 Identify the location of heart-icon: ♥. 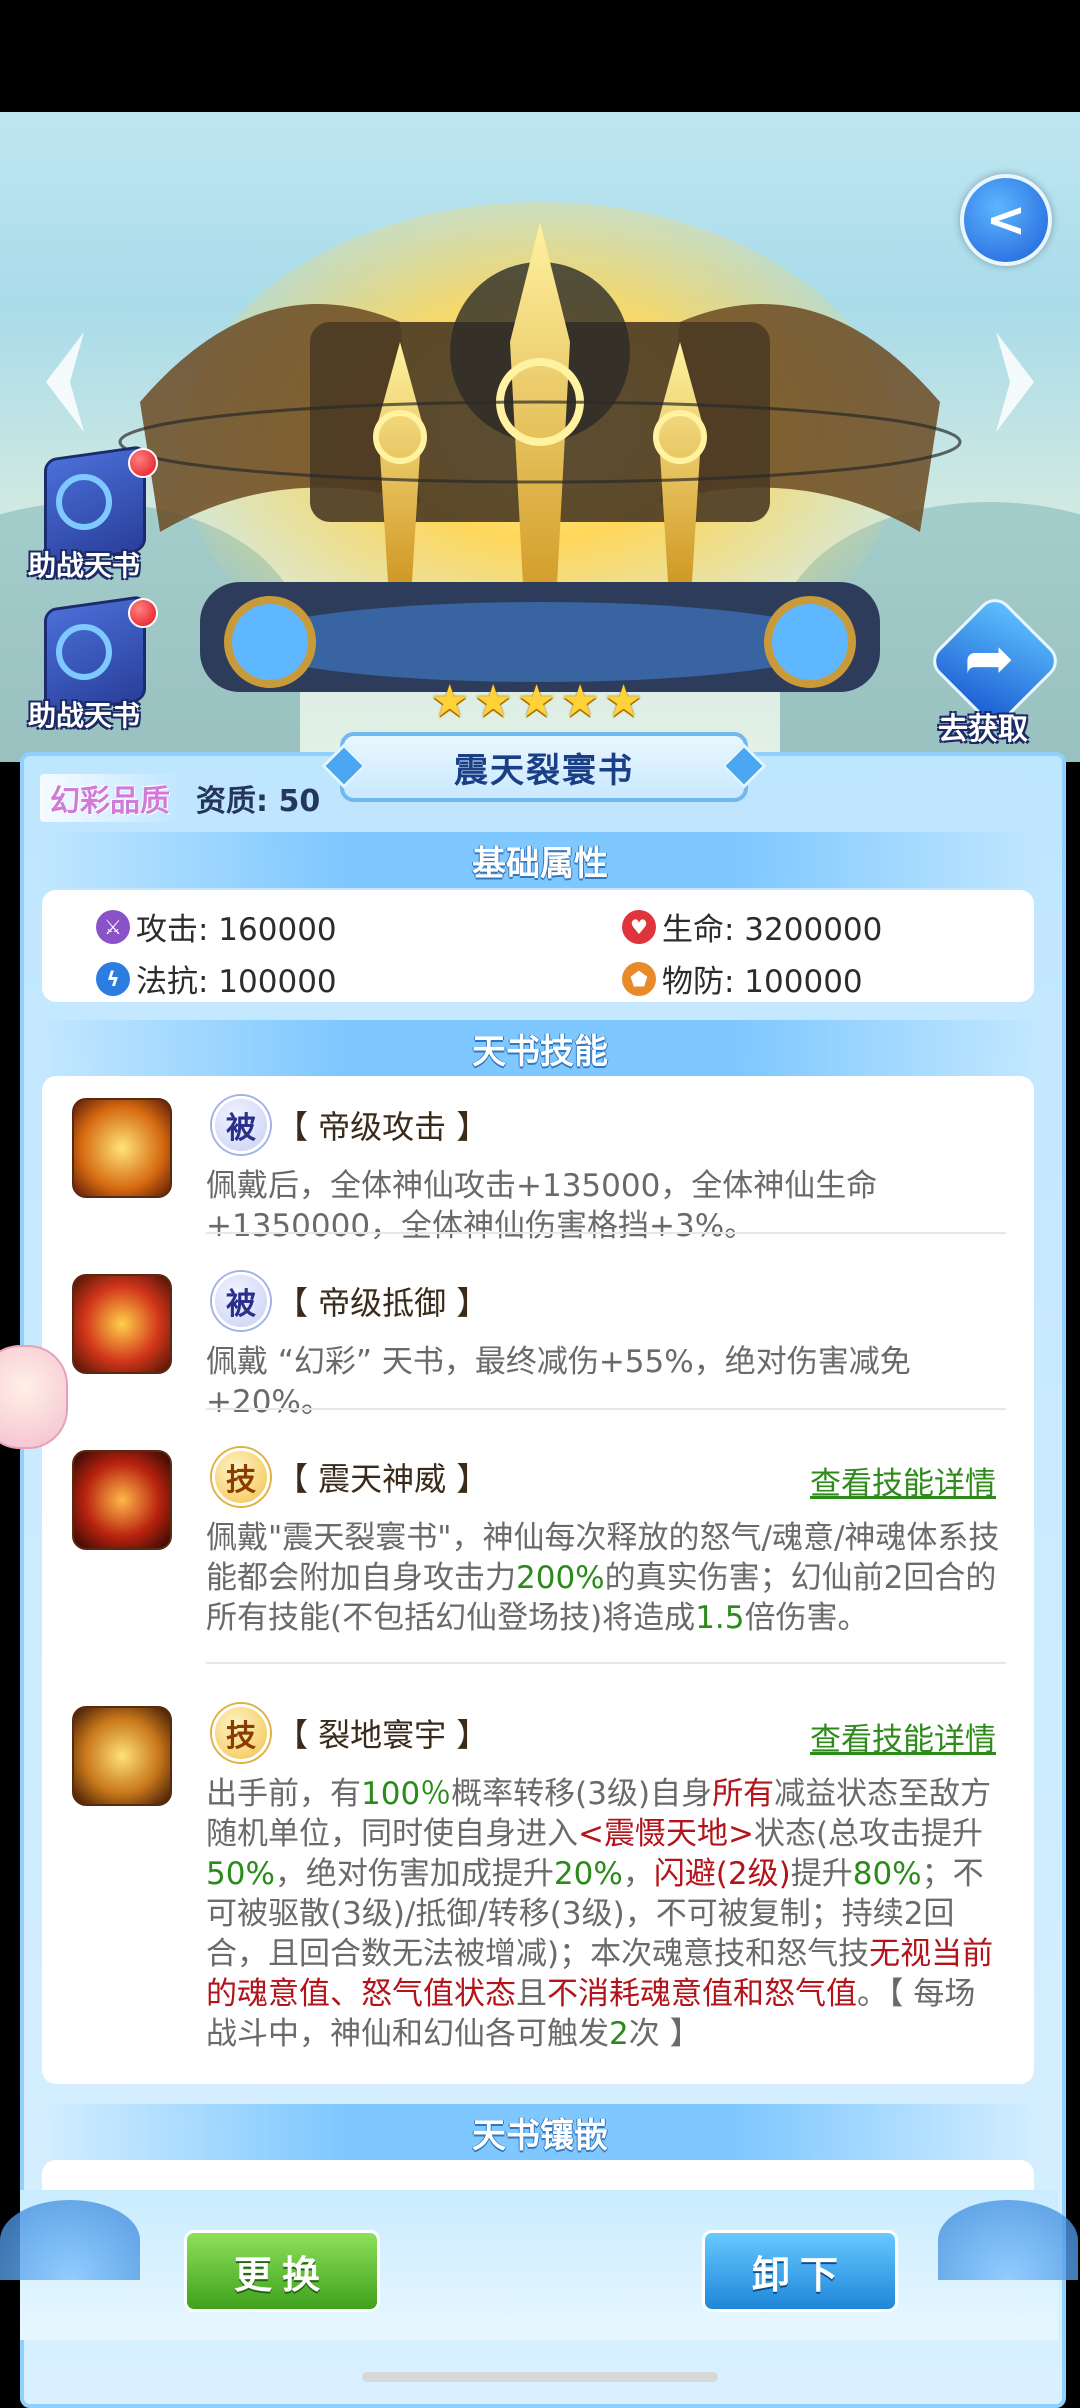
(639, 926).